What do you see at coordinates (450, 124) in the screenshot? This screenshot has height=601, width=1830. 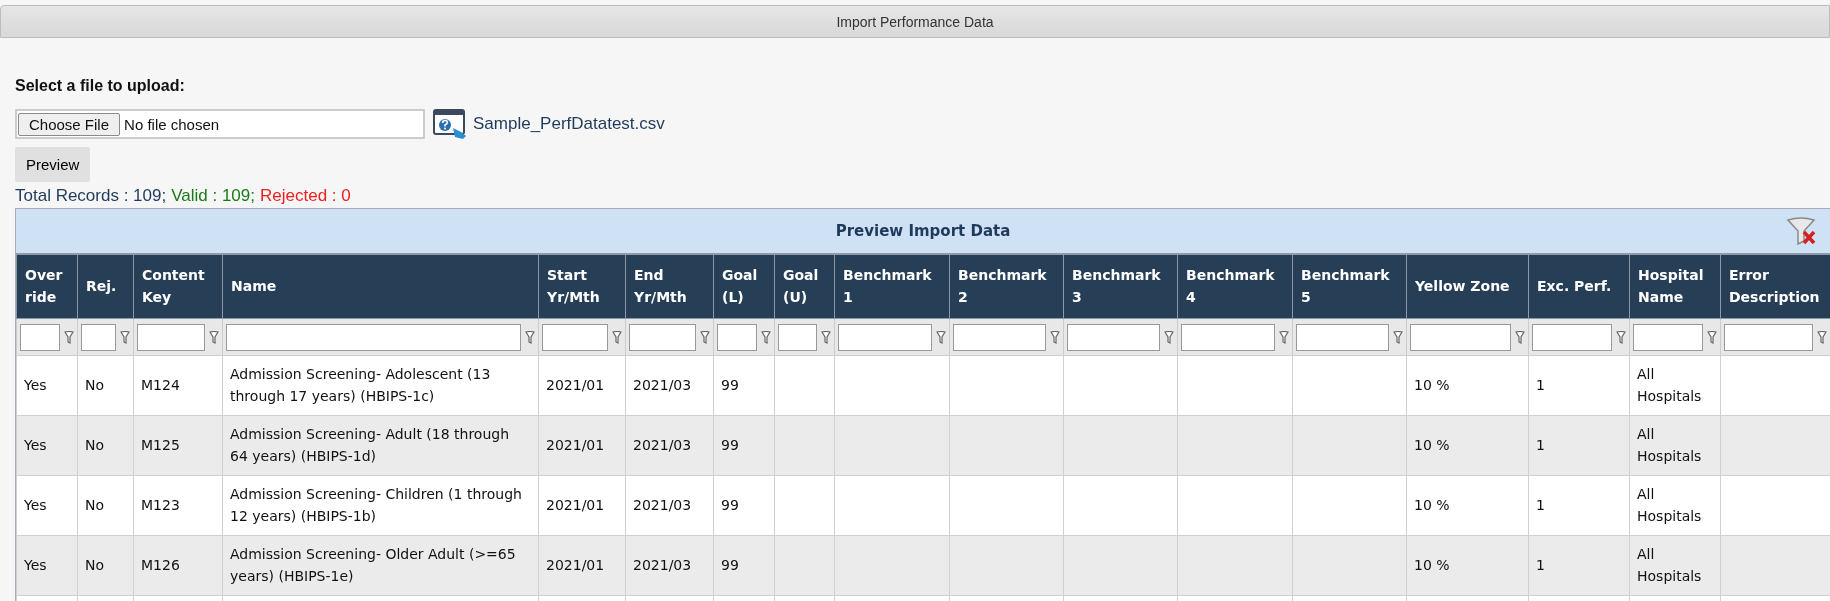 I see `help-window-icon` at bounding box center [450, 124].